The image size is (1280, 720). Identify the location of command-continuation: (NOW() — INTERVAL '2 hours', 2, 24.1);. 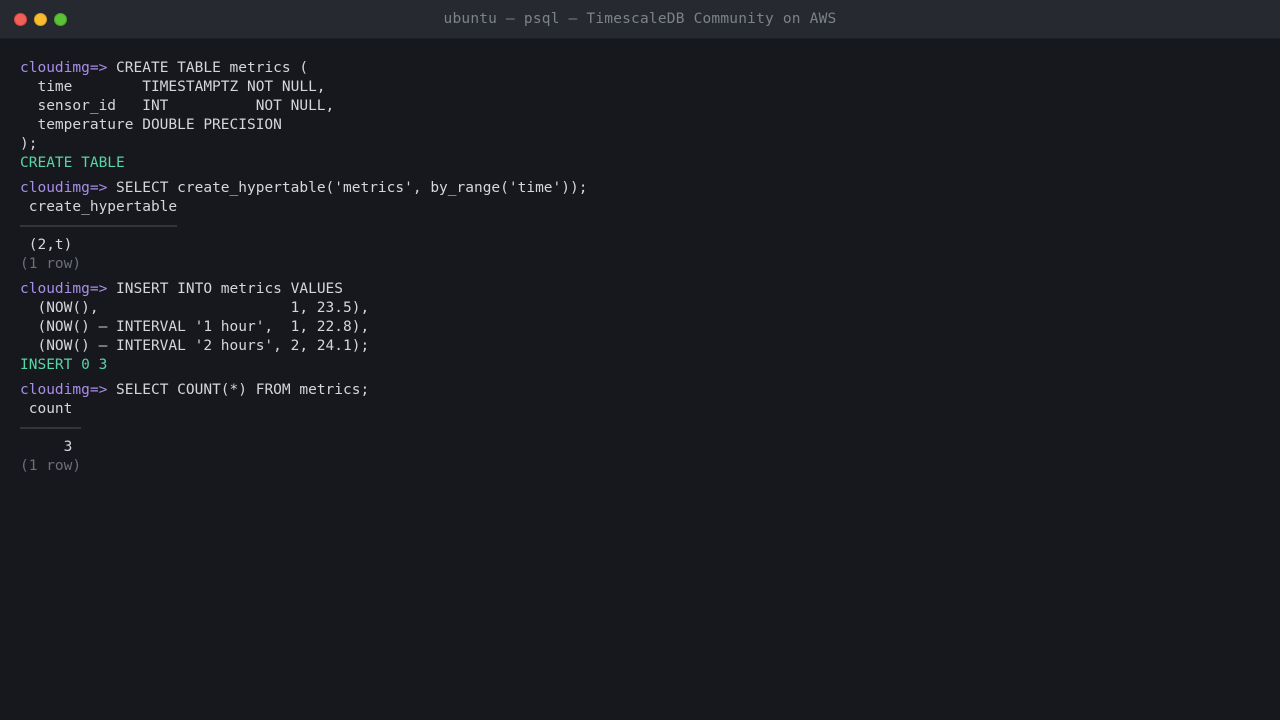
(195, 346).